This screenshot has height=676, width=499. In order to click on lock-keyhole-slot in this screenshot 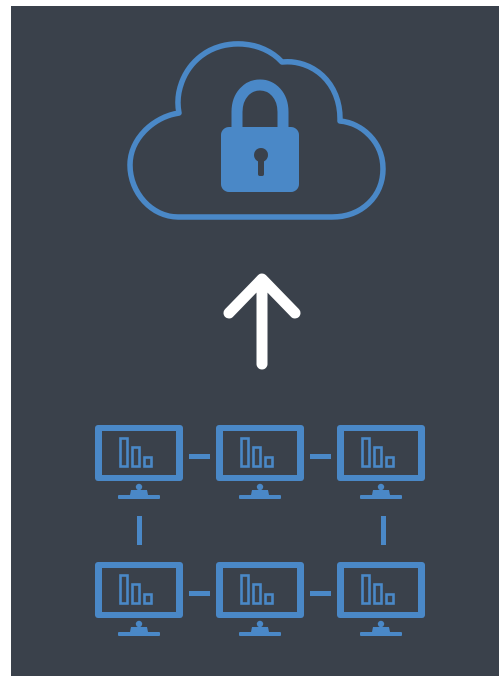, I will do `click(261, 165)`.